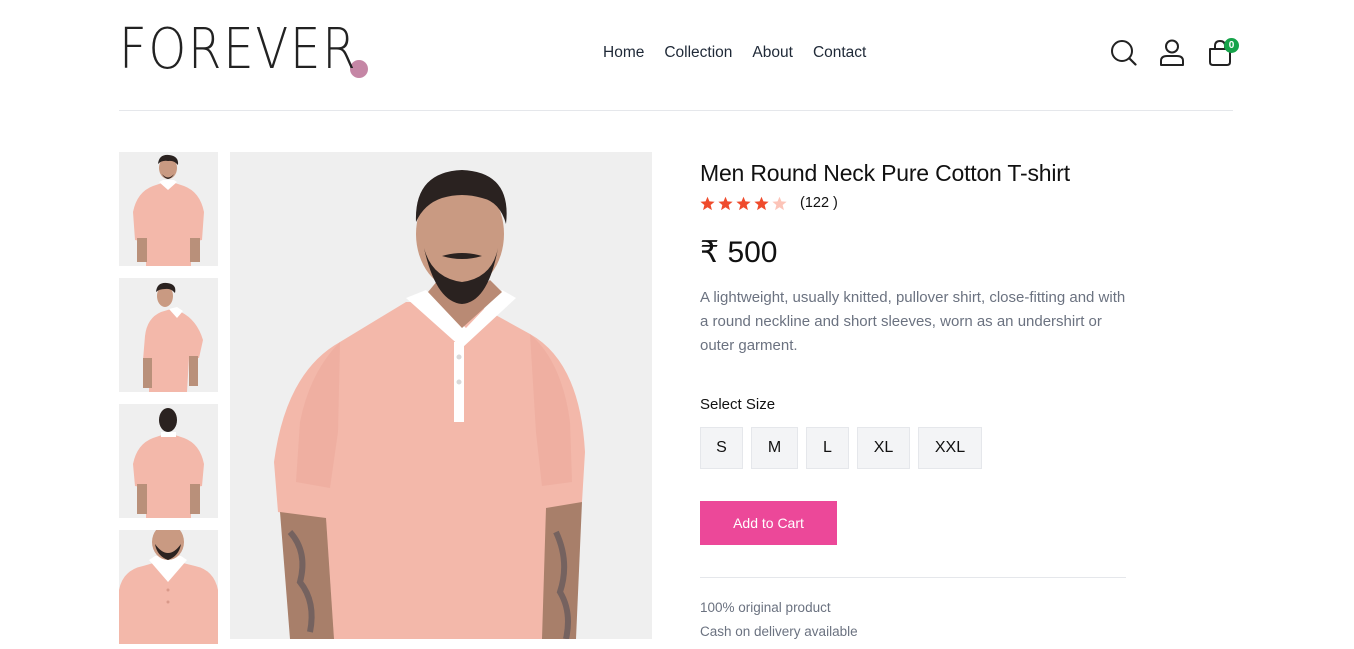 This screenshot has height=649, width=1354. Describe the element at coordinates (913, 448) in the screenshot. I see `size-options: S M L XL XXL` at that location.